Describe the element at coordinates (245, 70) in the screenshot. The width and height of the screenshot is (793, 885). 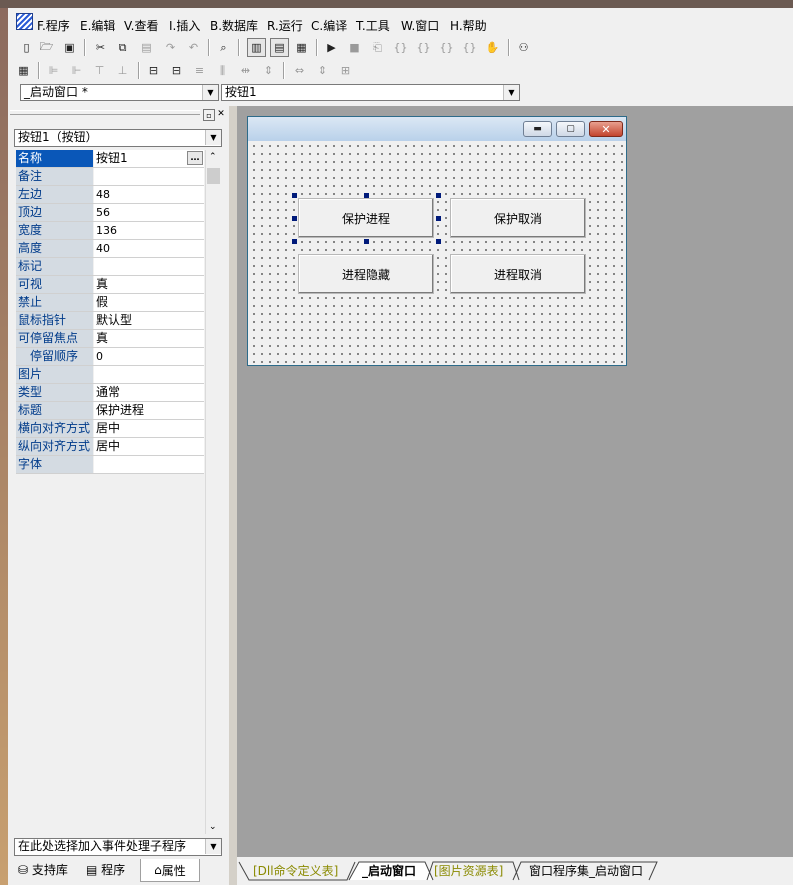
I see `space-horizontal-icon: ⇹` at that location.